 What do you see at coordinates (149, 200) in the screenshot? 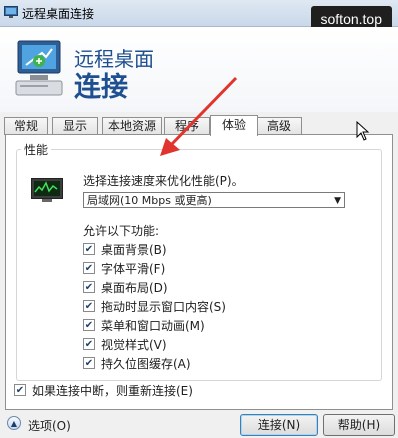
I see `connection-speed-value: 局域网(10 Mbps 或更高)` at bounding box center [149, 200].